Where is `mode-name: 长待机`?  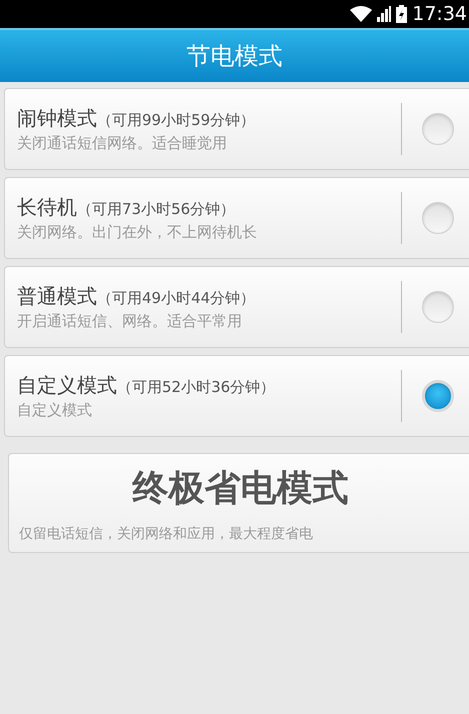
mode-name: 长待机 is located at coordinates (47, 207).